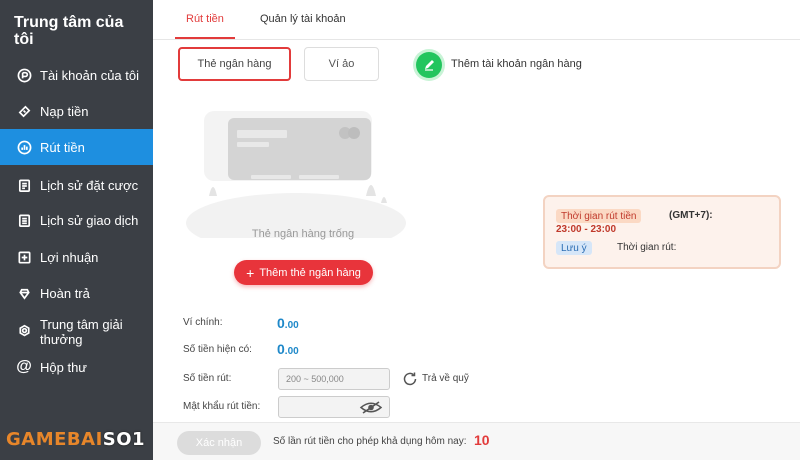 The image size is (800, 460). What do you see at coordinates (90, 75) in the screenshot?
I see `sidebar-item-label: Tài khoản của tôi` at bounding box center [90, 75].